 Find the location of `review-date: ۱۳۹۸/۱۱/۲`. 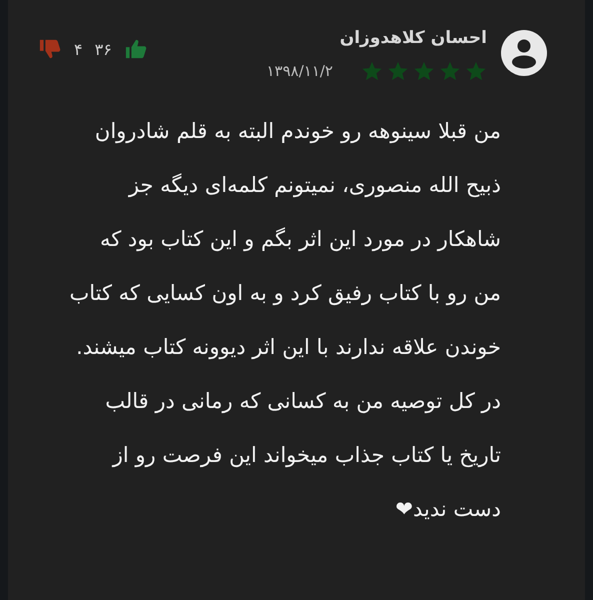

review-date: ۱۳۹۸/۱۱/۲ is located at coordinates (299, 71).